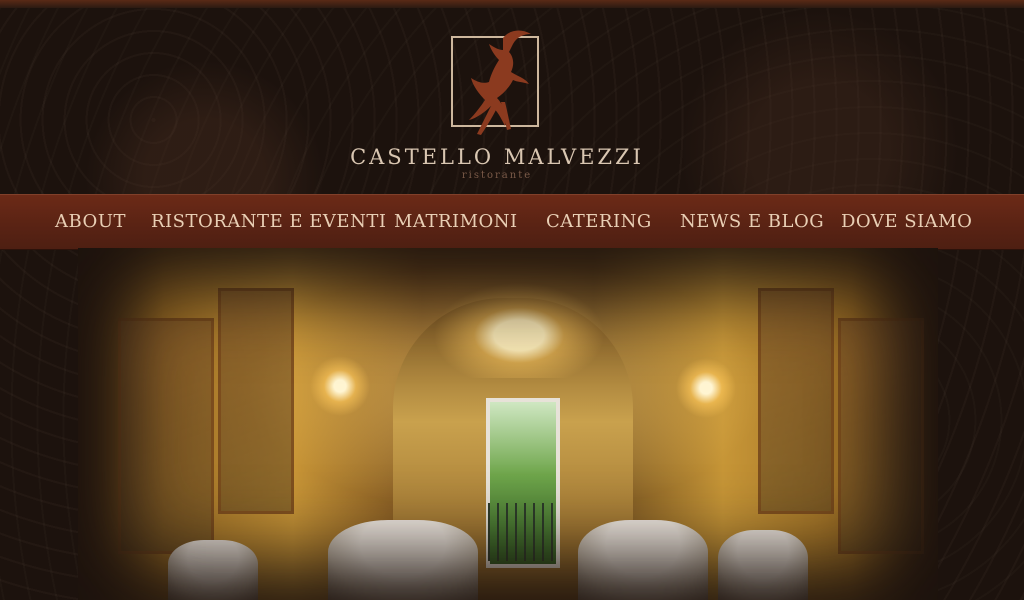 Image resolution: width=1024 pixels, height=600 pixels. What do you see at coordinates (500, 82) in the screenshot?
I see `leaping-goat-icon` at bounding box center [500, 82].